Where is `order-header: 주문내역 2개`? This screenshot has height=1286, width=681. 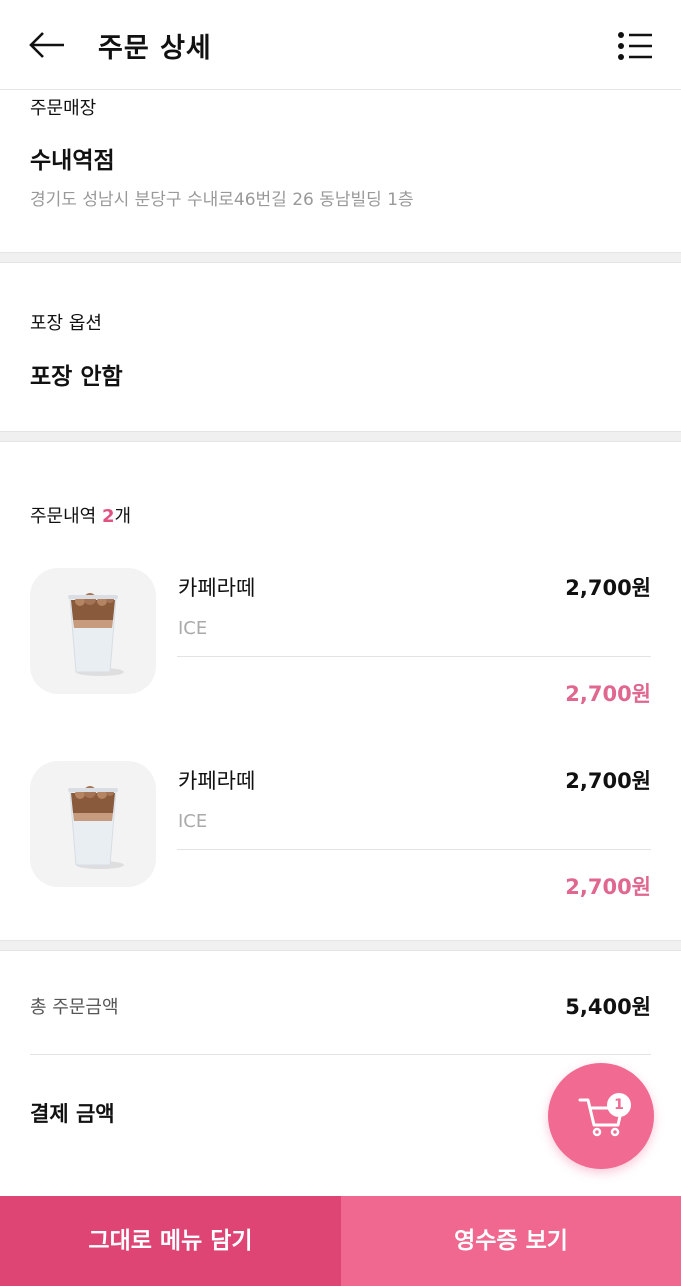 order-header: 주문내역 2개 is located at coordinates (80, 515).